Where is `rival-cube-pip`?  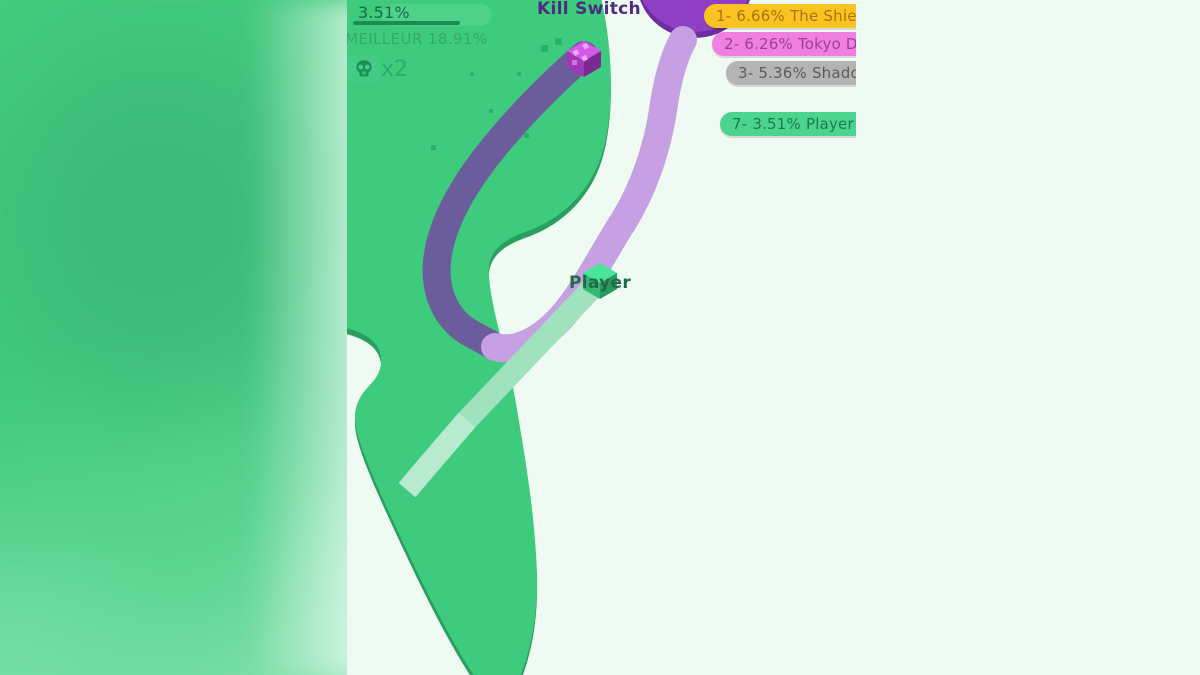
rival-cube-pip is located at coordinates (574, 62).